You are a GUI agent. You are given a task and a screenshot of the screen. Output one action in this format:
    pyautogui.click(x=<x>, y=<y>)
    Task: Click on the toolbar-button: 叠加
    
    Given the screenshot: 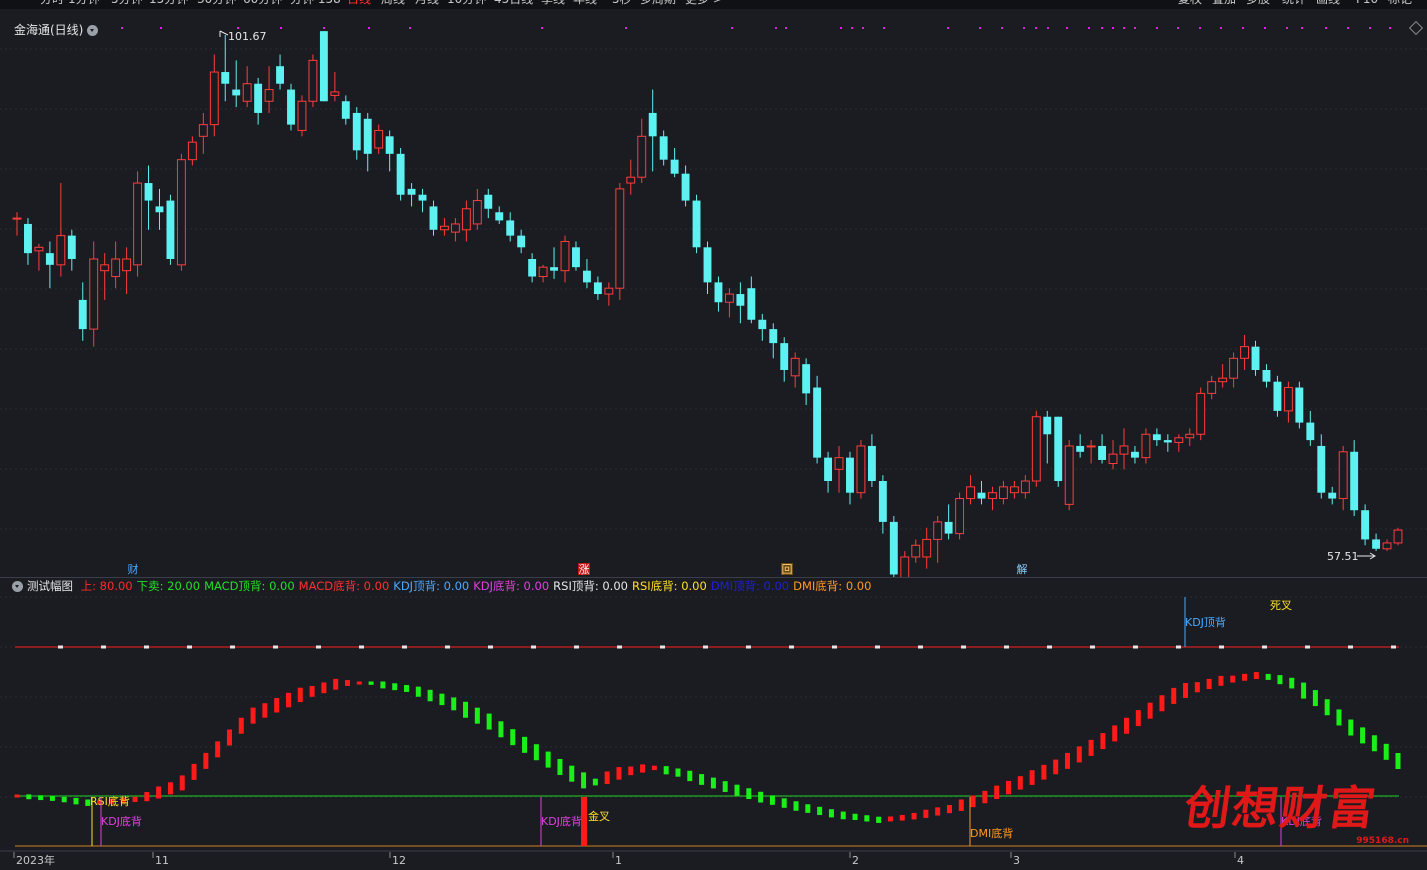 What is the action you would take?
    pyautogui.click(x=1224, y=2)
    